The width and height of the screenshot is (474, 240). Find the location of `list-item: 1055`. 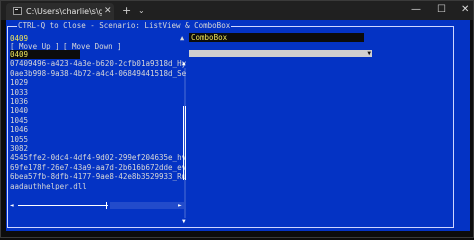

list-item: 1055 is located at coordinates (98, 139).